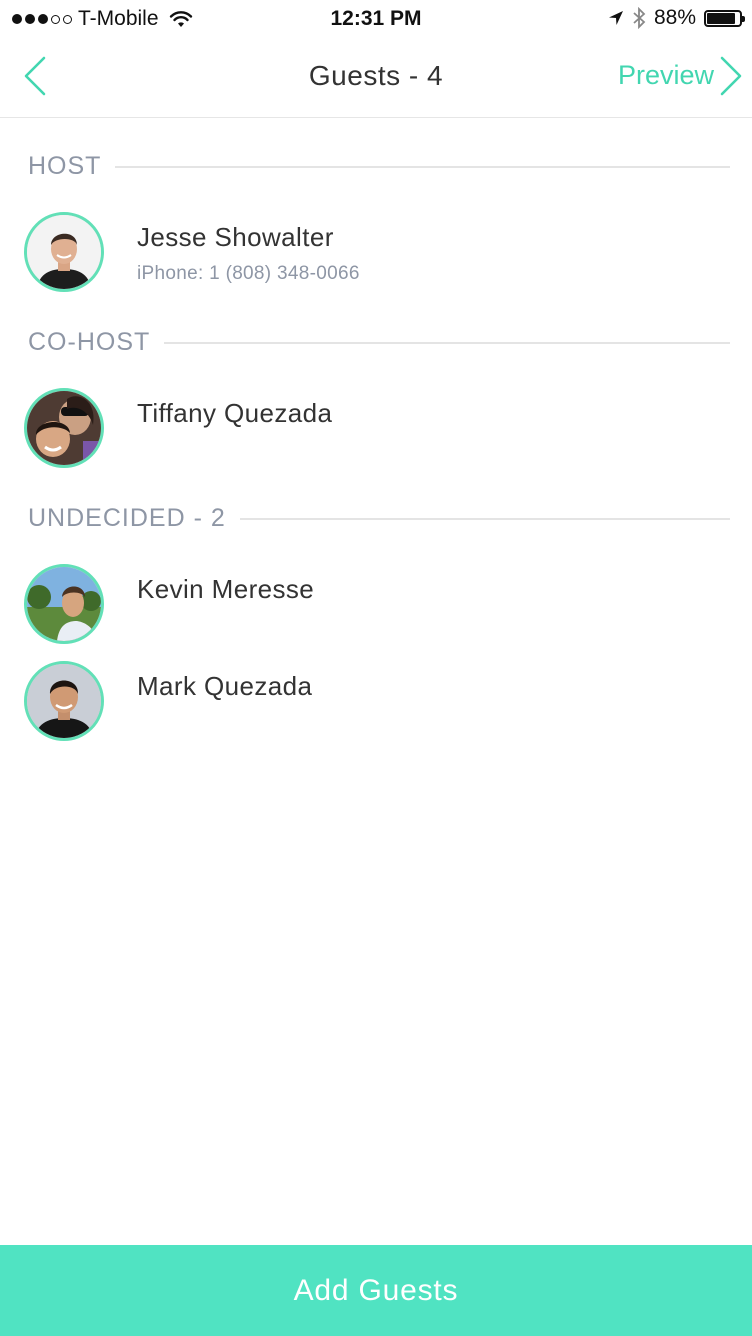 This screenshot has width=752, height=1336. What do you see at coordinates (225, 686) in the screenshot?
I see `guest-name: Mark Quezada` at bounding box center [225, 686].